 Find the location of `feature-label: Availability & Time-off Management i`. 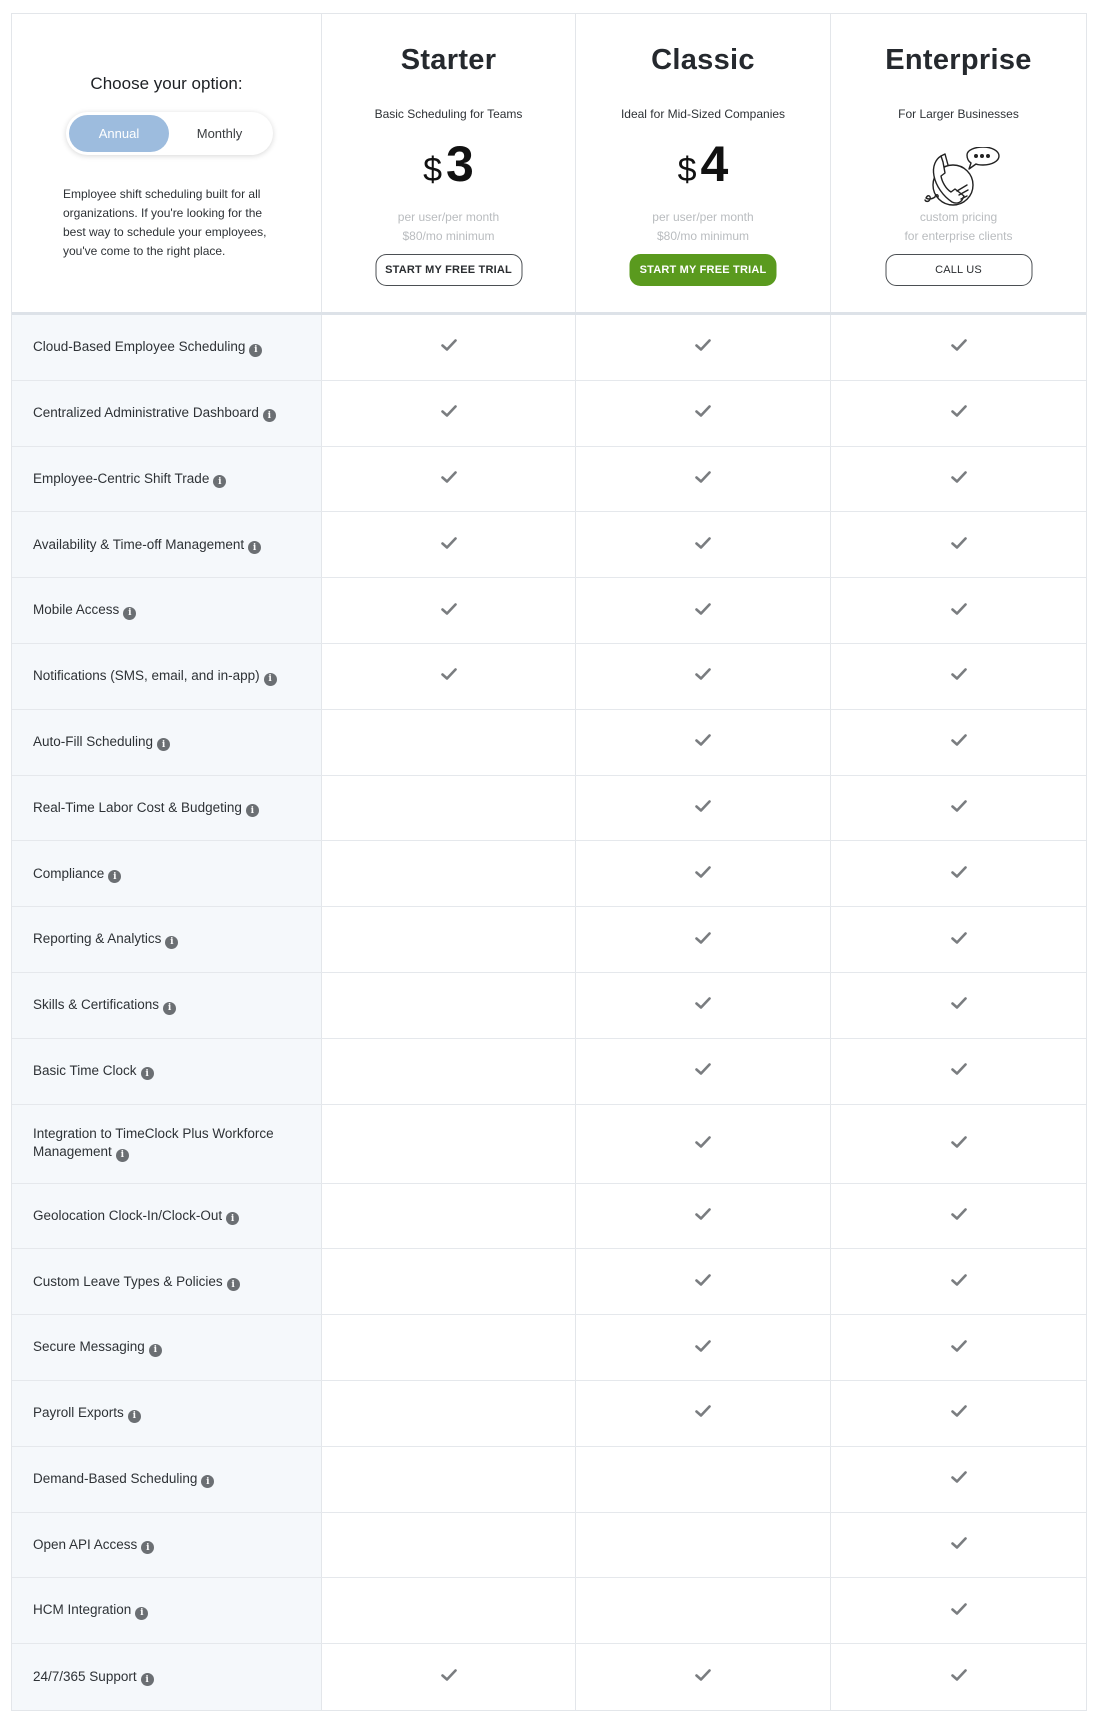

feature-label: Availability & Time-off Management i is located at coordinates (147, 545).